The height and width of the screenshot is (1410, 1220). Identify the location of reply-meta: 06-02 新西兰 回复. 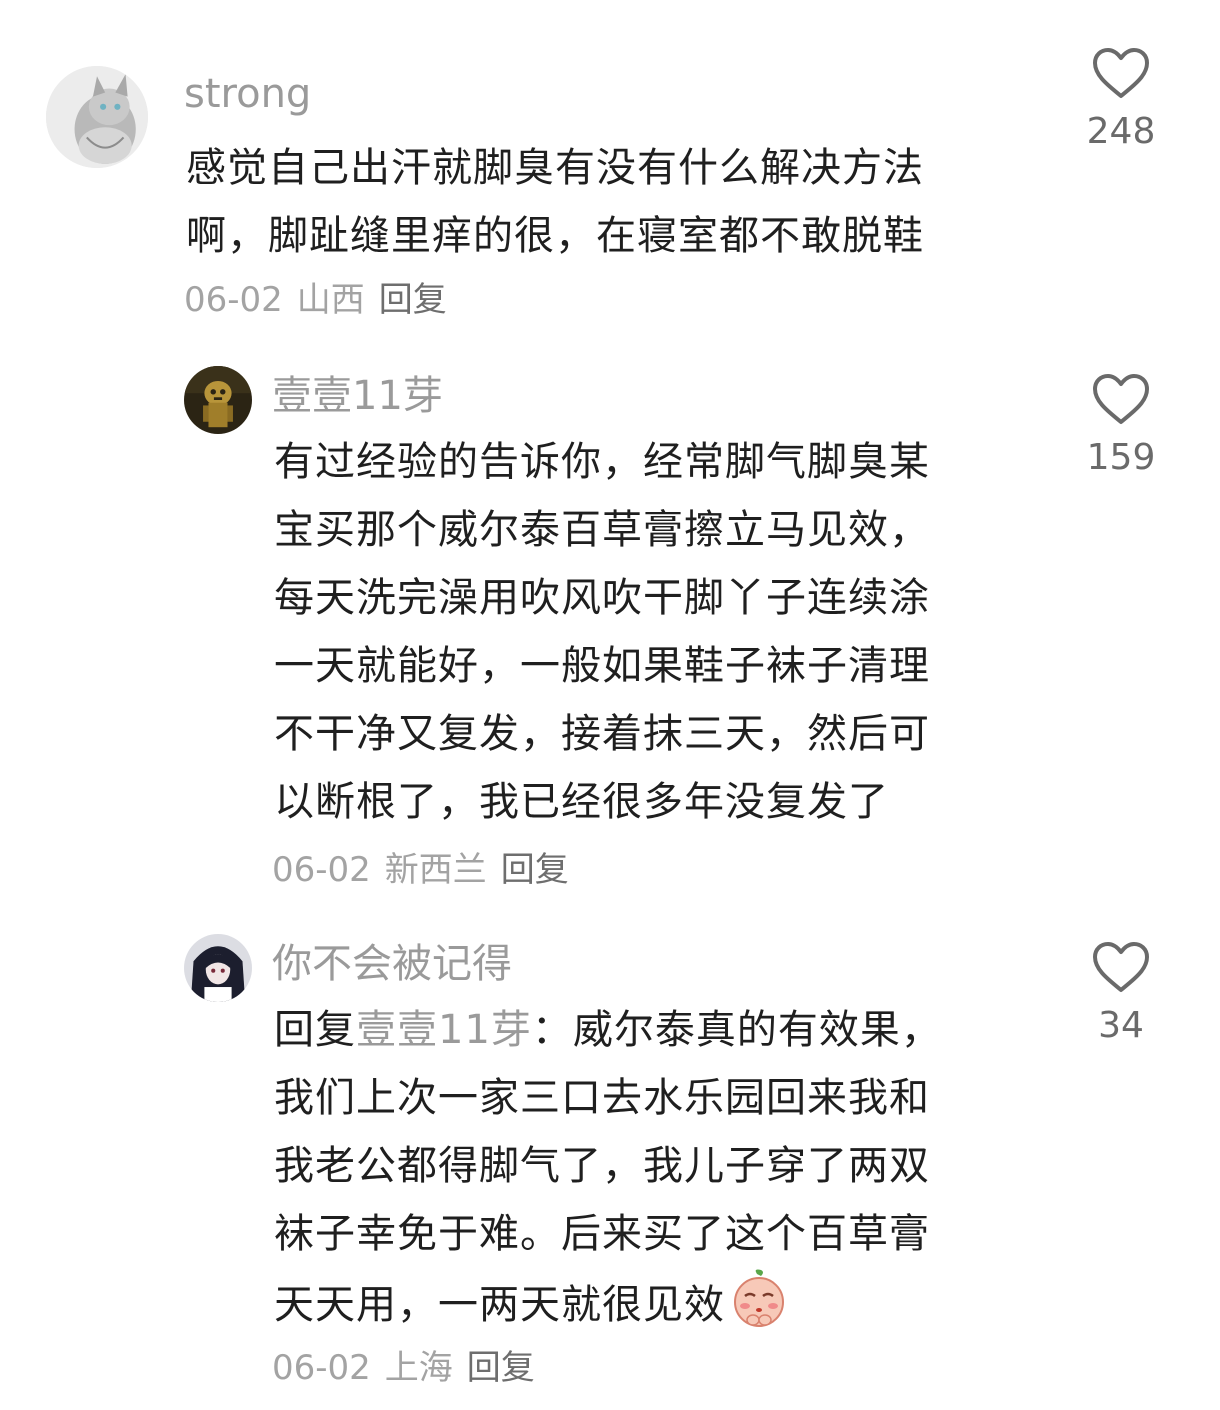
(427, 870).